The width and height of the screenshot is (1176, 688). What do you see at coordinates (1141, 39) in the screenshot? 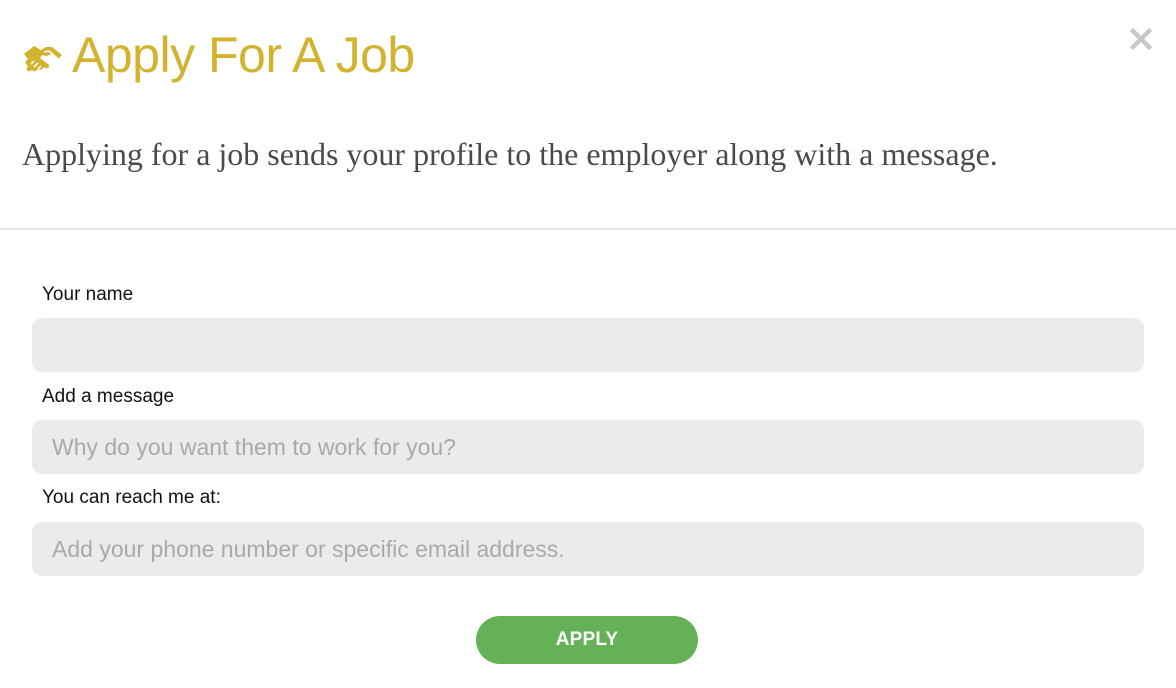
I see `close-icon` at bounding box center [1141, 39].